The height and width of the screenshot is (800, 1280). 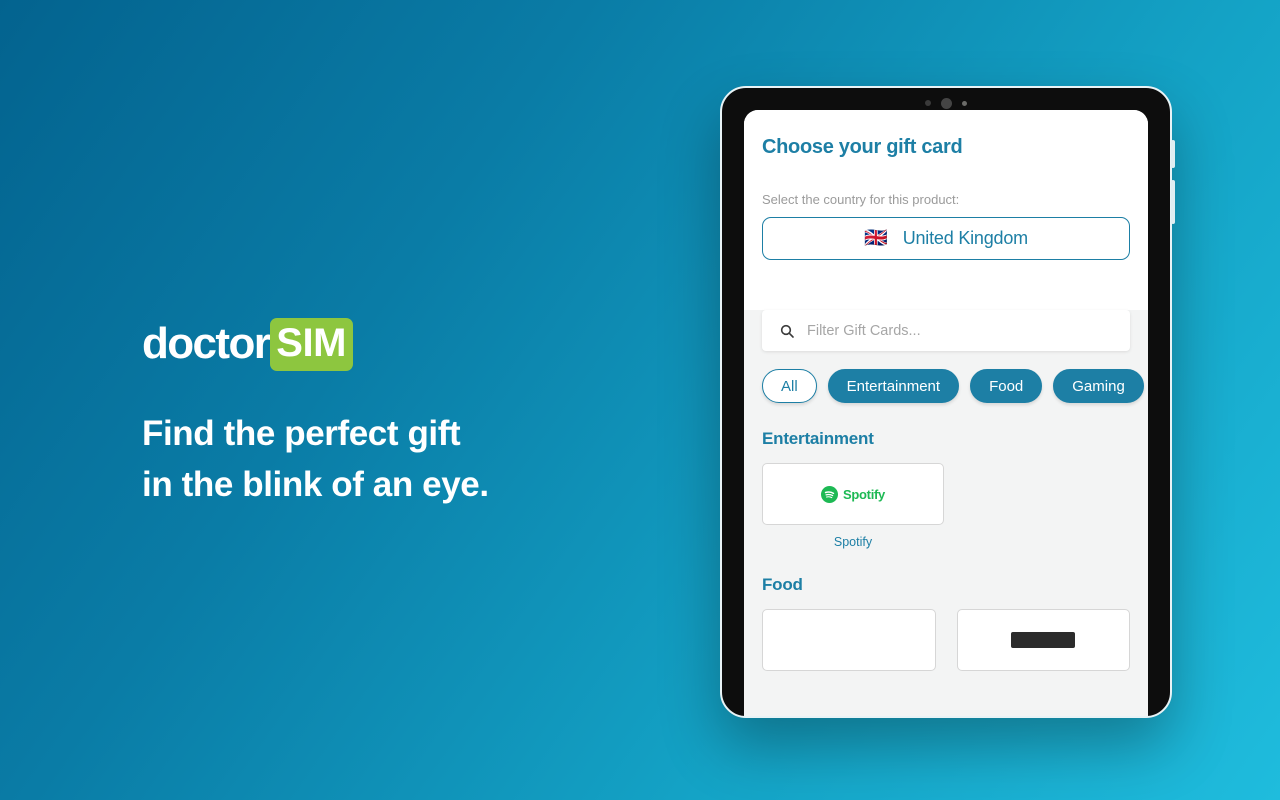 I want to click on indicator-dot-icon, so click(x=964, y=103).